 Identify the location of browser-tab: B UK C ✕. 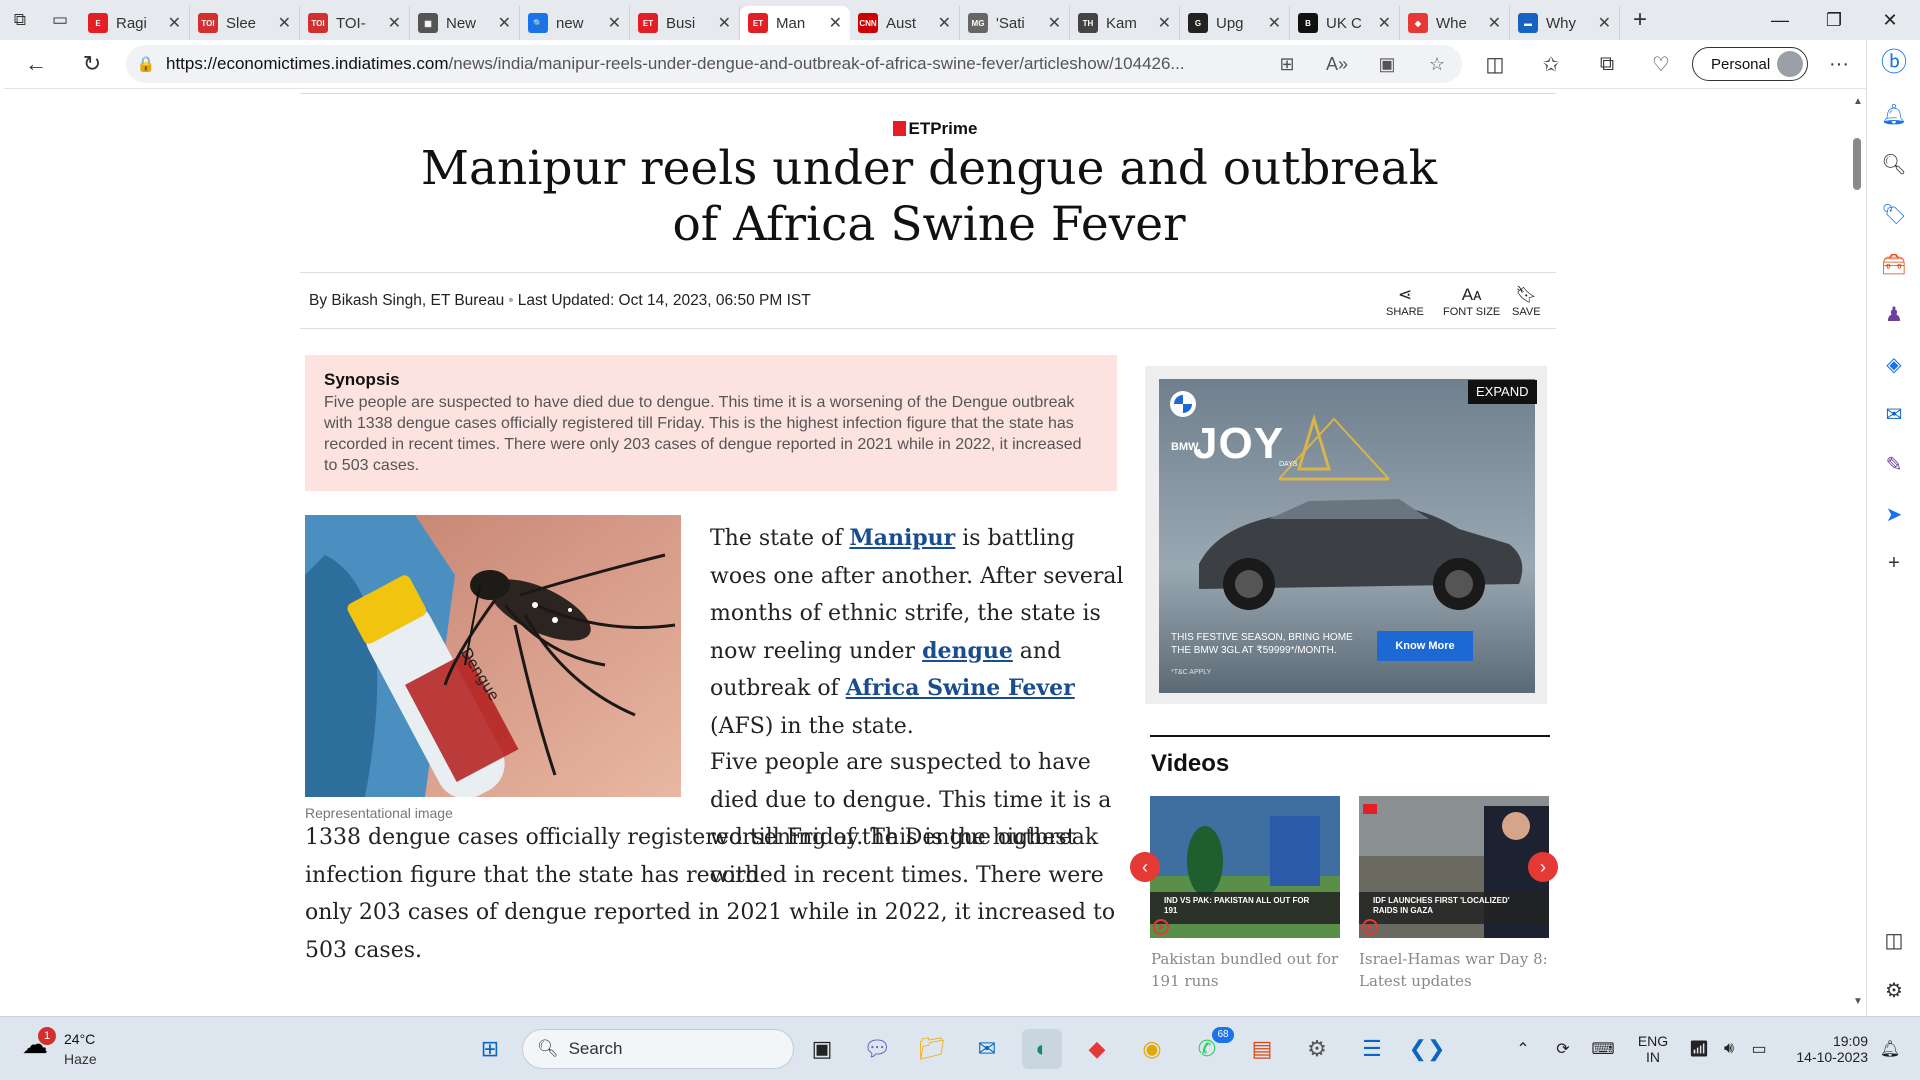
(1345, 23).